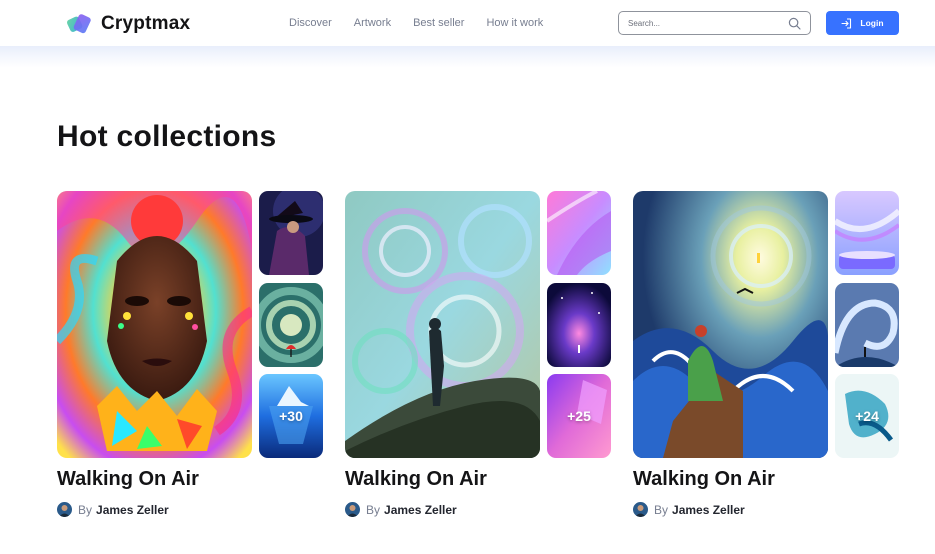 This screenshot has height=554, width=935. I want to click on brand-name: Cryptmax, so click(146, 23).